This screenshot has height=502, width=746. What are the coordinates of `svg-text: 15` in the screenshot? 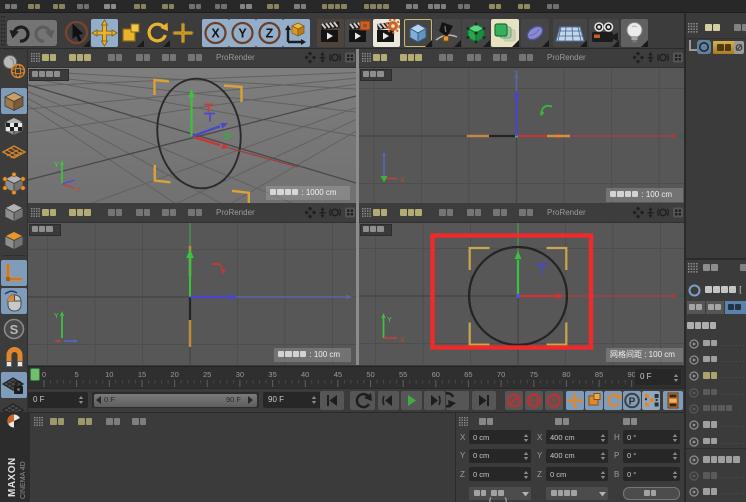 It's located at (142, 374).